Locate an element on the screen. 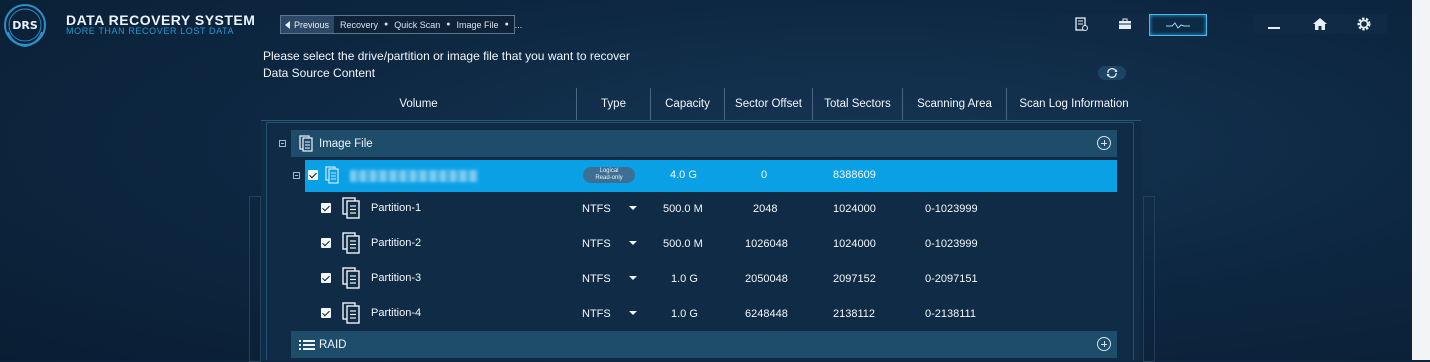 This screenshot has width=1430, height=362. partition-2-checkbox is located at coordinates (326, 243).